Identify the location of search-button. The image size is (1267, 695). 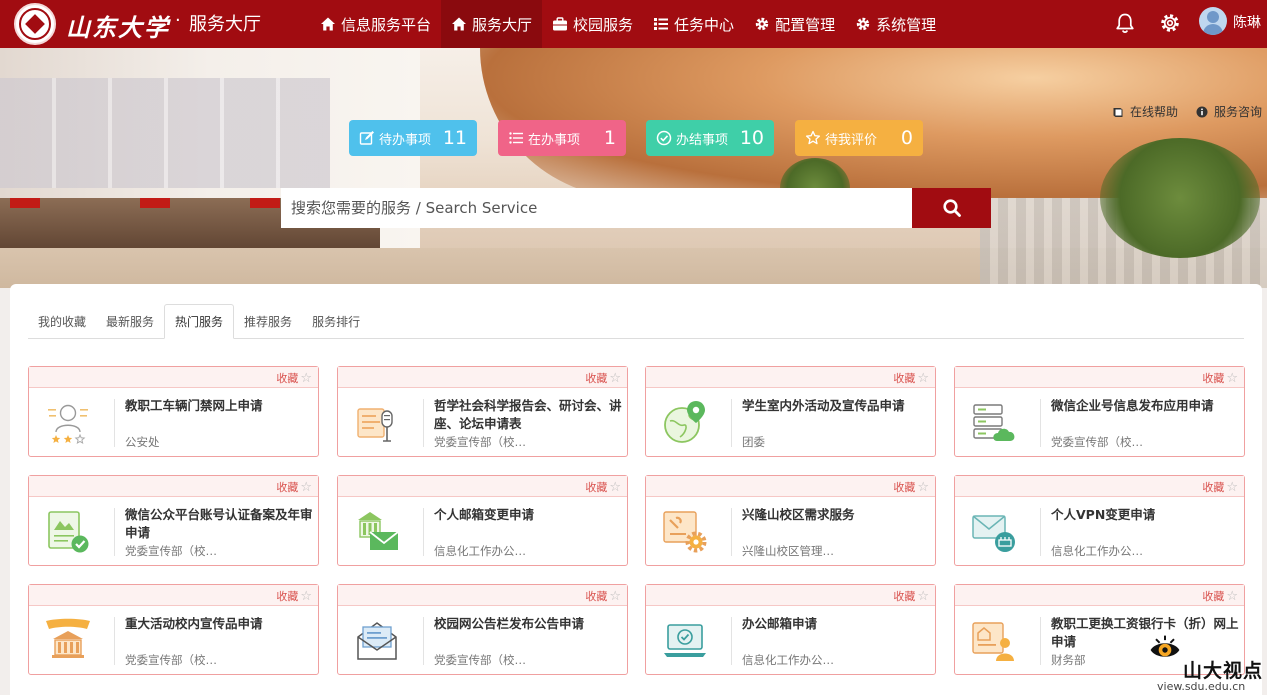
(951, 208).